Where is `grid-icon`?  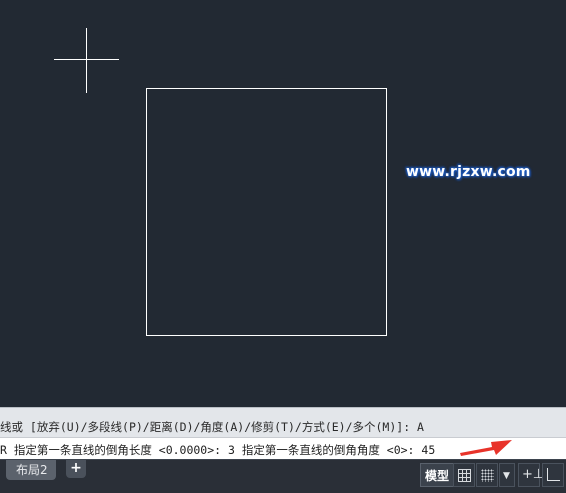 grid-icon is located at coordinates (464, 475).